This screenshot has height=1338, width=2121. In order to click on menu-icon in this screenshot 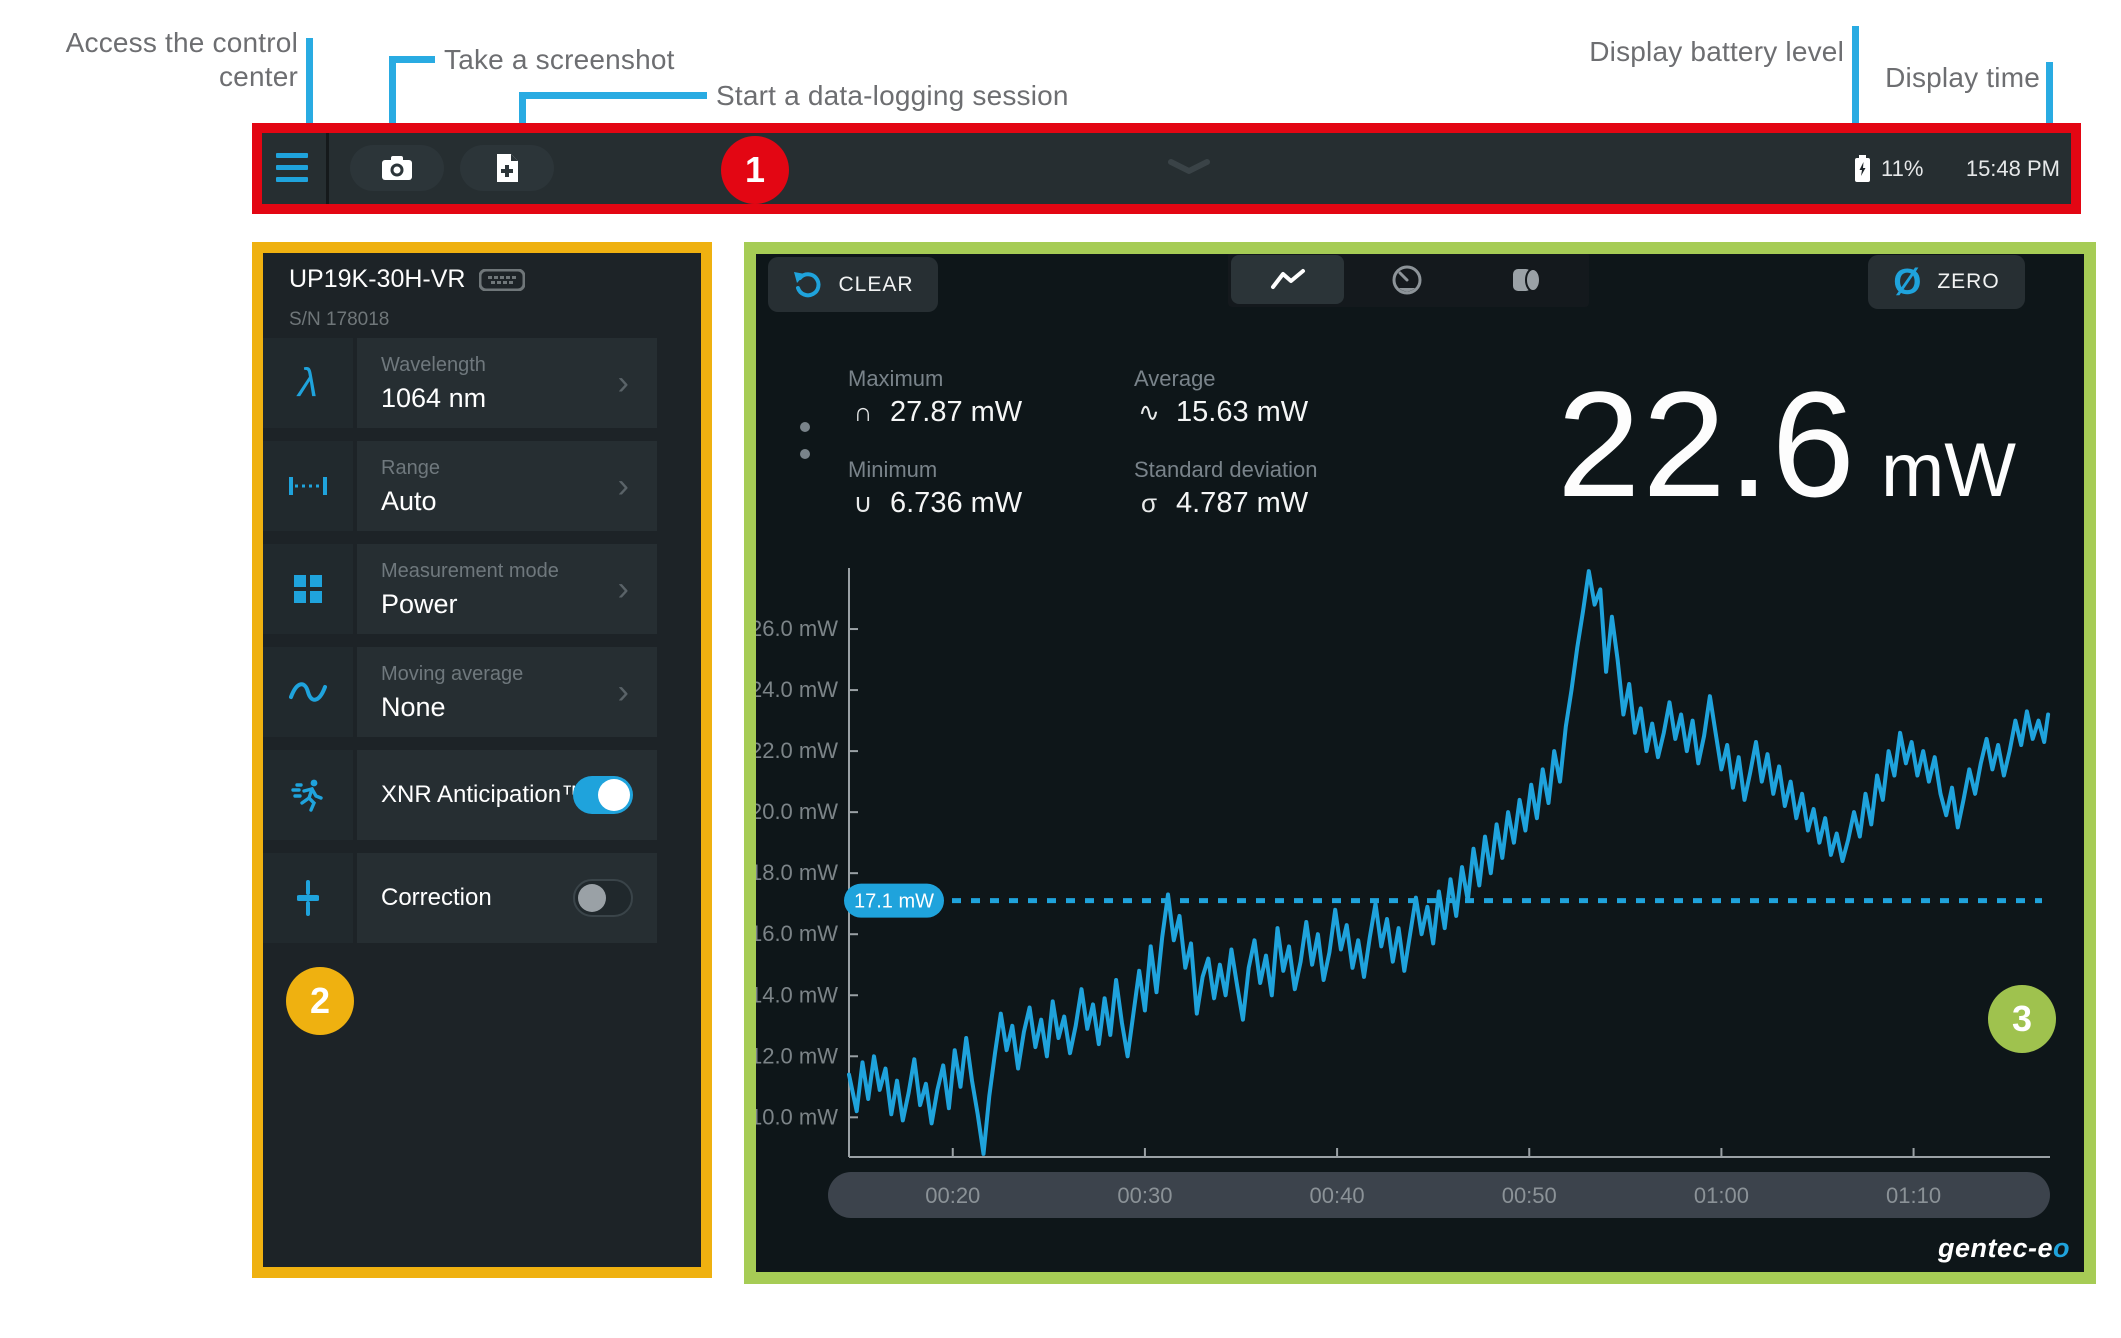, I will do `click(292, 155)`.